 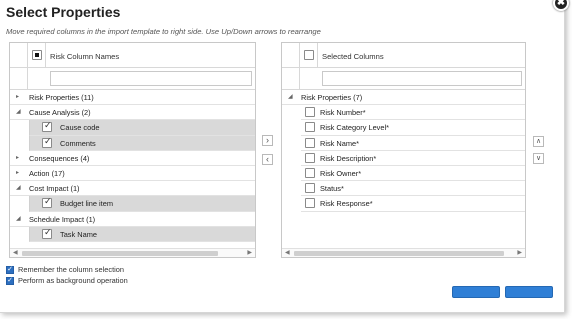 What do you see at coordinates (60, 113) in the screenshot?
I see `row-label: Cause Analysis (2)` at bounding box center [60, 113].